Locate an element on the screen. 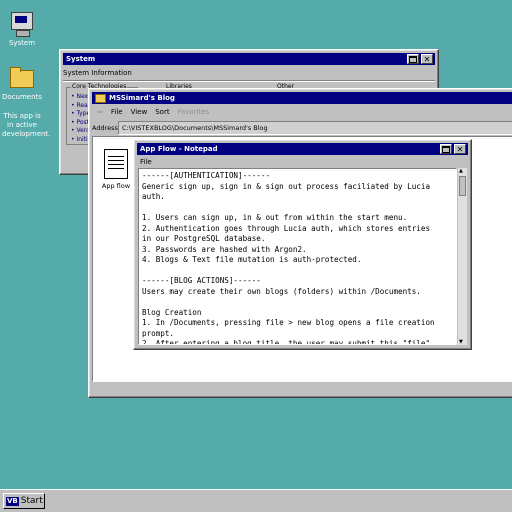  desktop-icon-label: System is located at coordinates (22, 43).